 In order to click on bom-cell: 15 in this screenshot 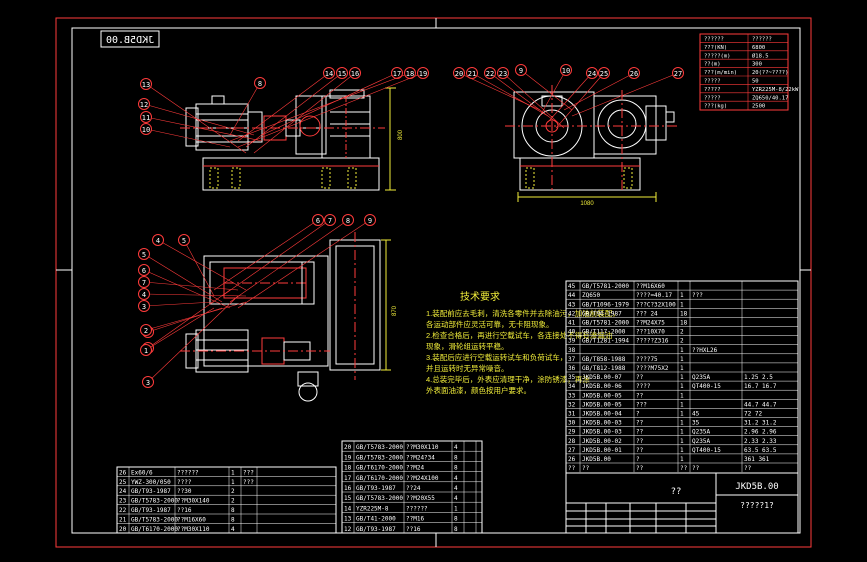, I will do `click(348, 498)`.